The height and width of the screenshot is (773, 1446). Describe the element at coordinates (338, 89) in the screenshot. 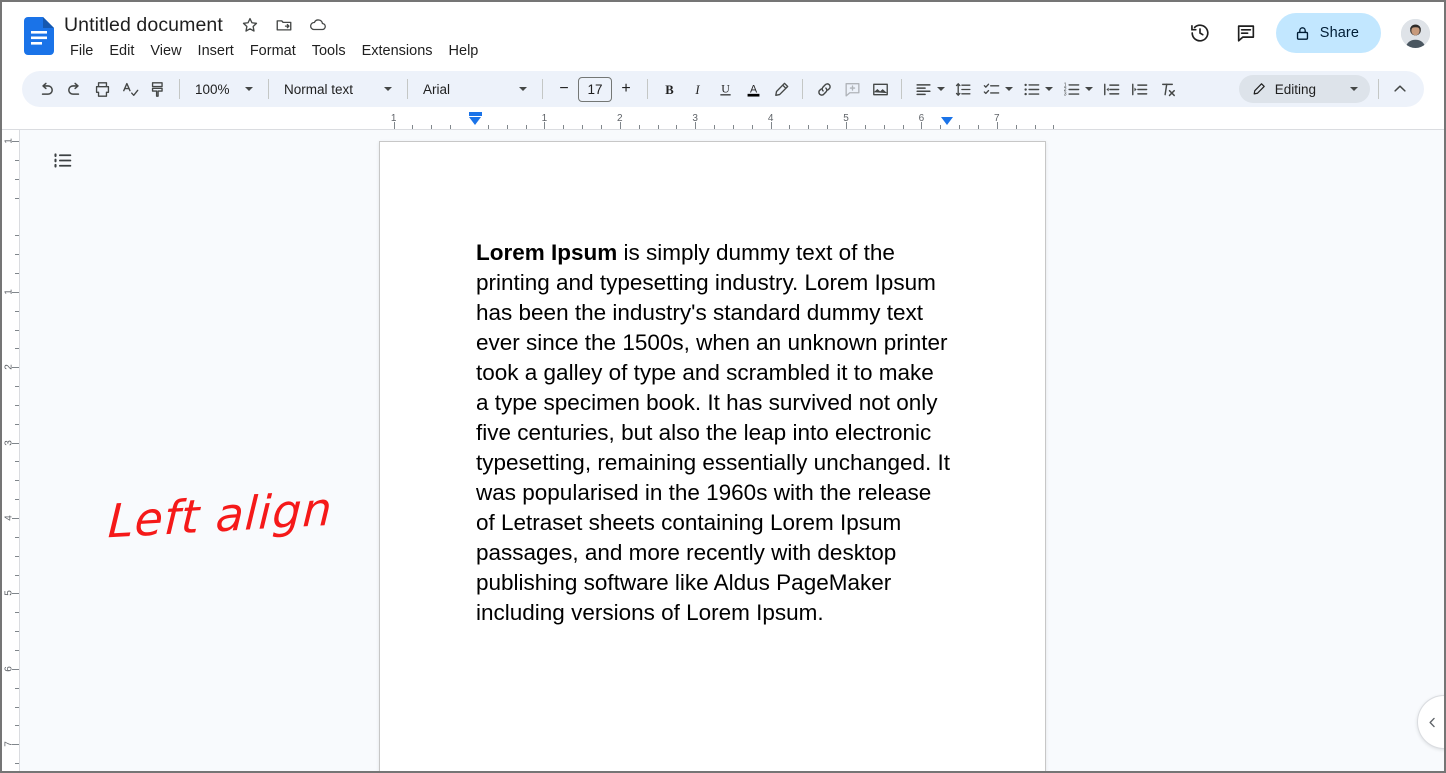

I see `paragraph-style-dropdown: Normal text` at that location.